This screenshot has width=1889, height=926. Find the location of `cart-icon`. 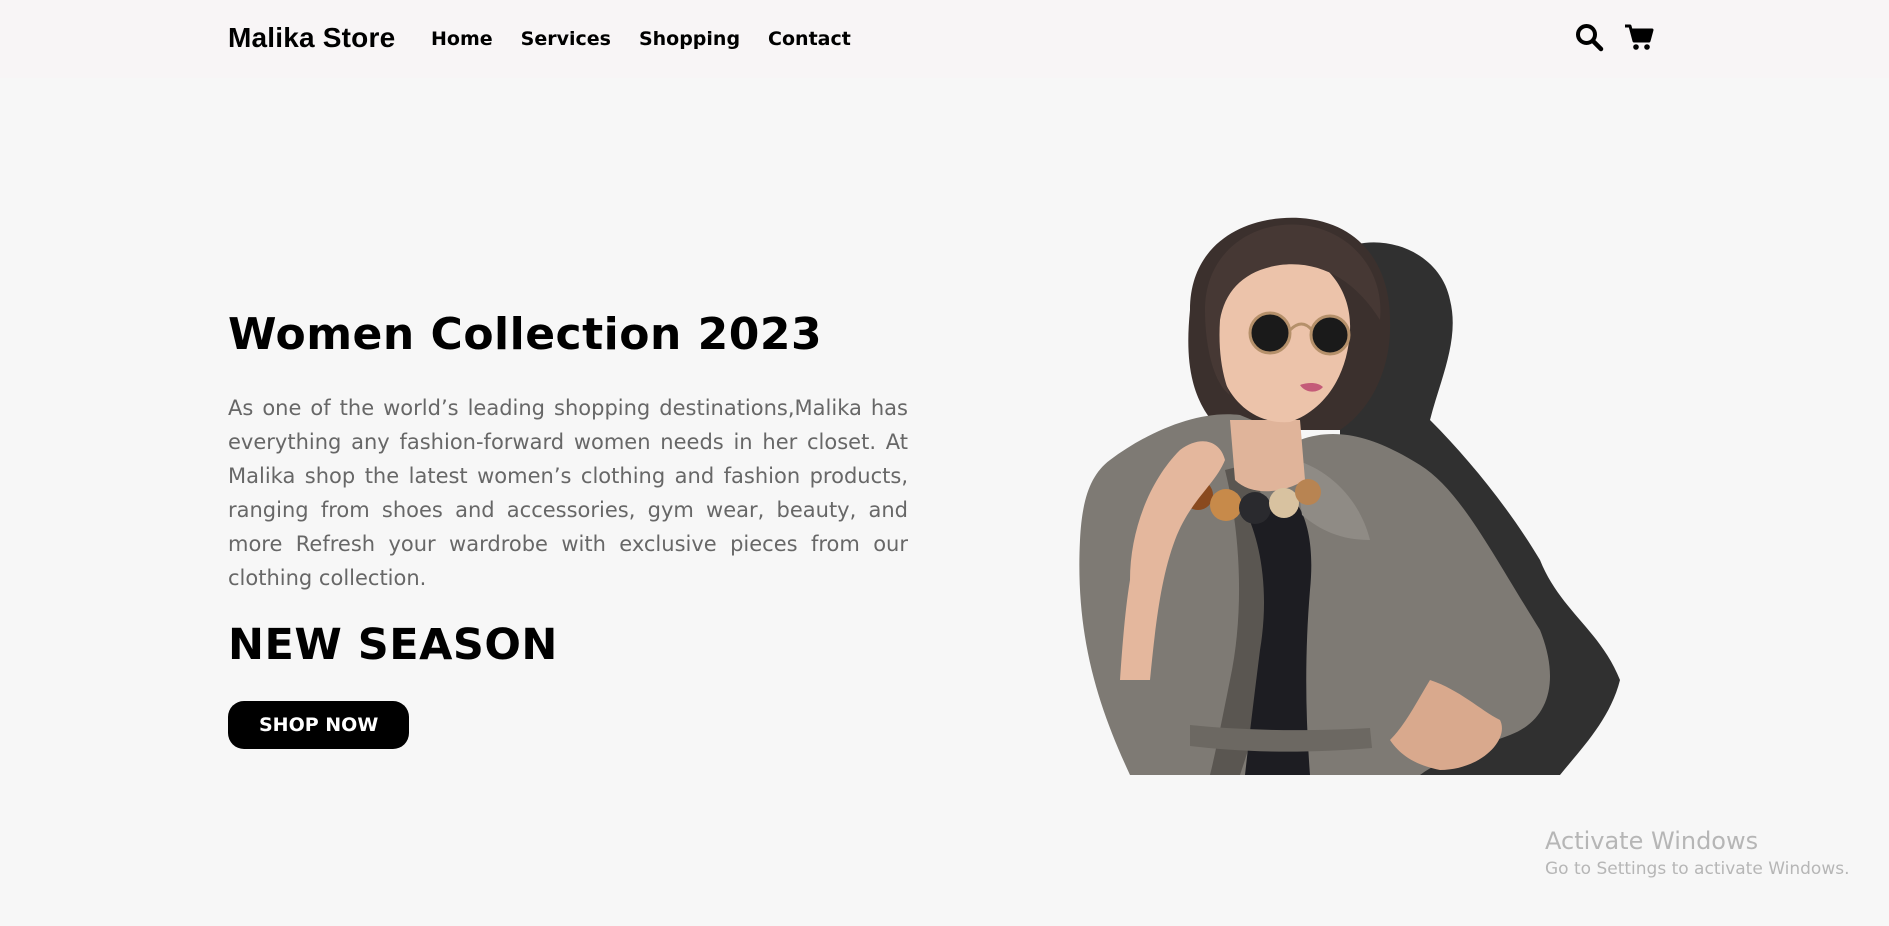

cart-icon is located at coordinates (1639, 37).